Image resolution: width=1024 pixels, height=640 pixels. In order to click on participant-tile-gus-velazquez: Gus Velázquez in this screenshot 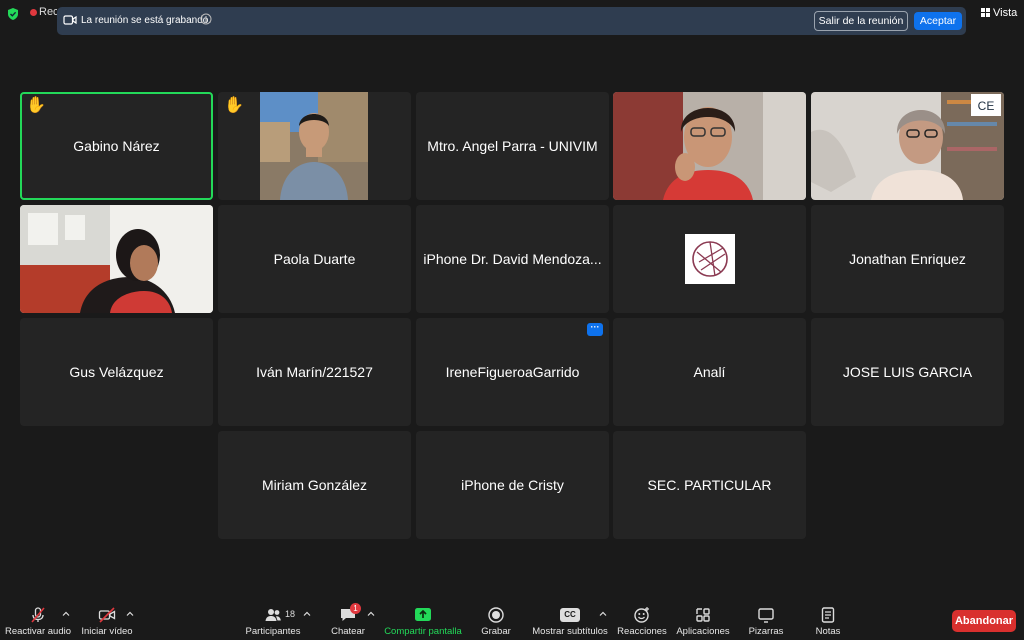, I will do `click(116, 372)`.